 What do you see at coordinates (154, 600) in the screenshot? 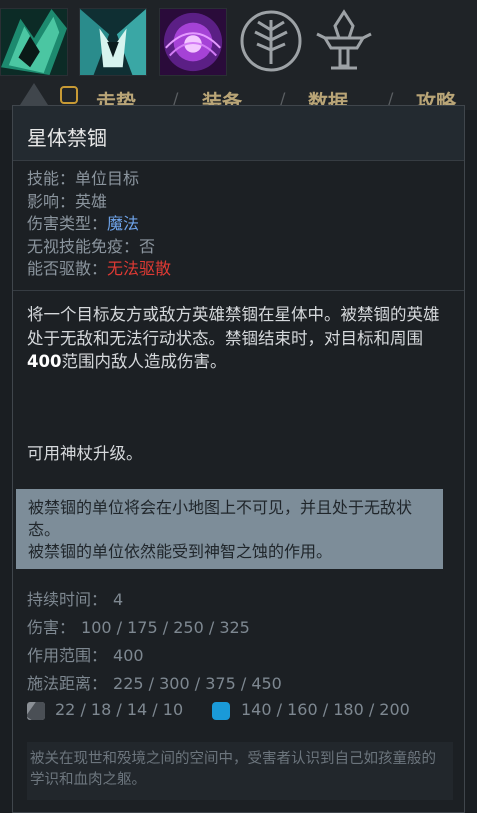
I see `stat-row: 持续时间： 4` at bounding box center [154, 600].